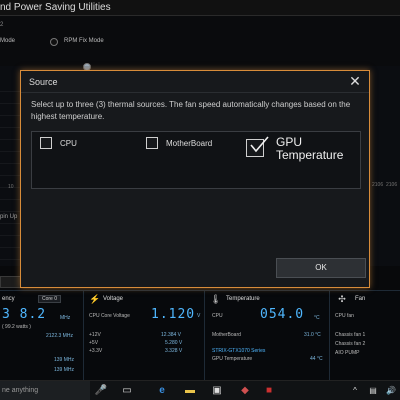  I want to click on cpu-label: CPU, so click(68, 143).